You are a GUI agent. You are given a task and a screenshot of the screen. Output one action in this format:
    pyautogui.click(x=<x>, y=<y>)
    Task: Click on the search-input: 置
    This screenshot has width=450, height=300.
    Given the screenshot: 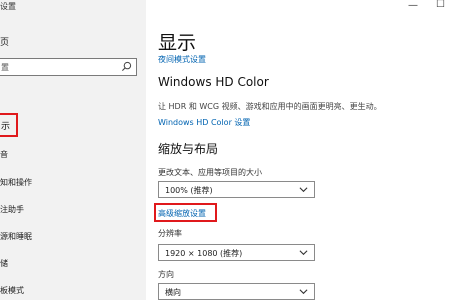 What is the action you would take?
    pyautogui.click(x=68, y=67)
    